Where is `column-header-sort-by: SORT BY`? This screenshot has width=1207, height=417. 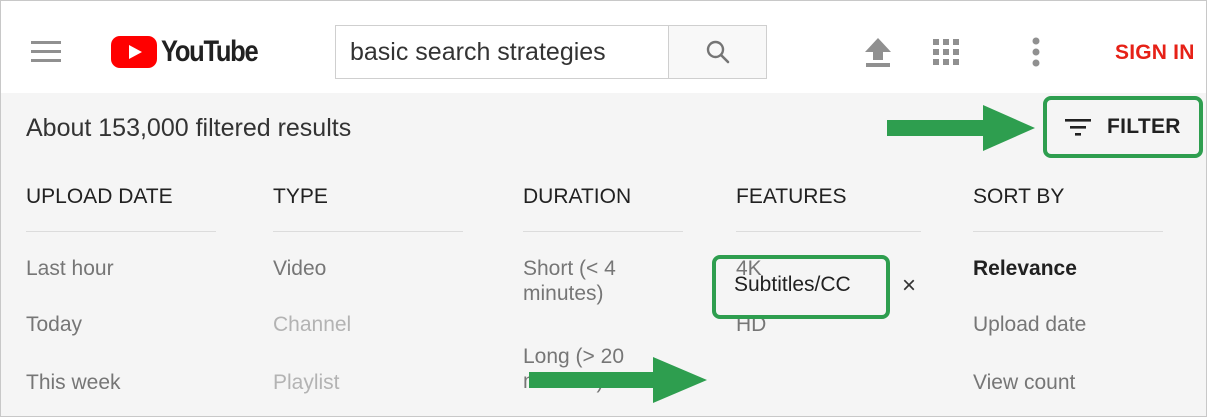
column-header-sort-by: SORT BY is located at coordinates (1019, 196).